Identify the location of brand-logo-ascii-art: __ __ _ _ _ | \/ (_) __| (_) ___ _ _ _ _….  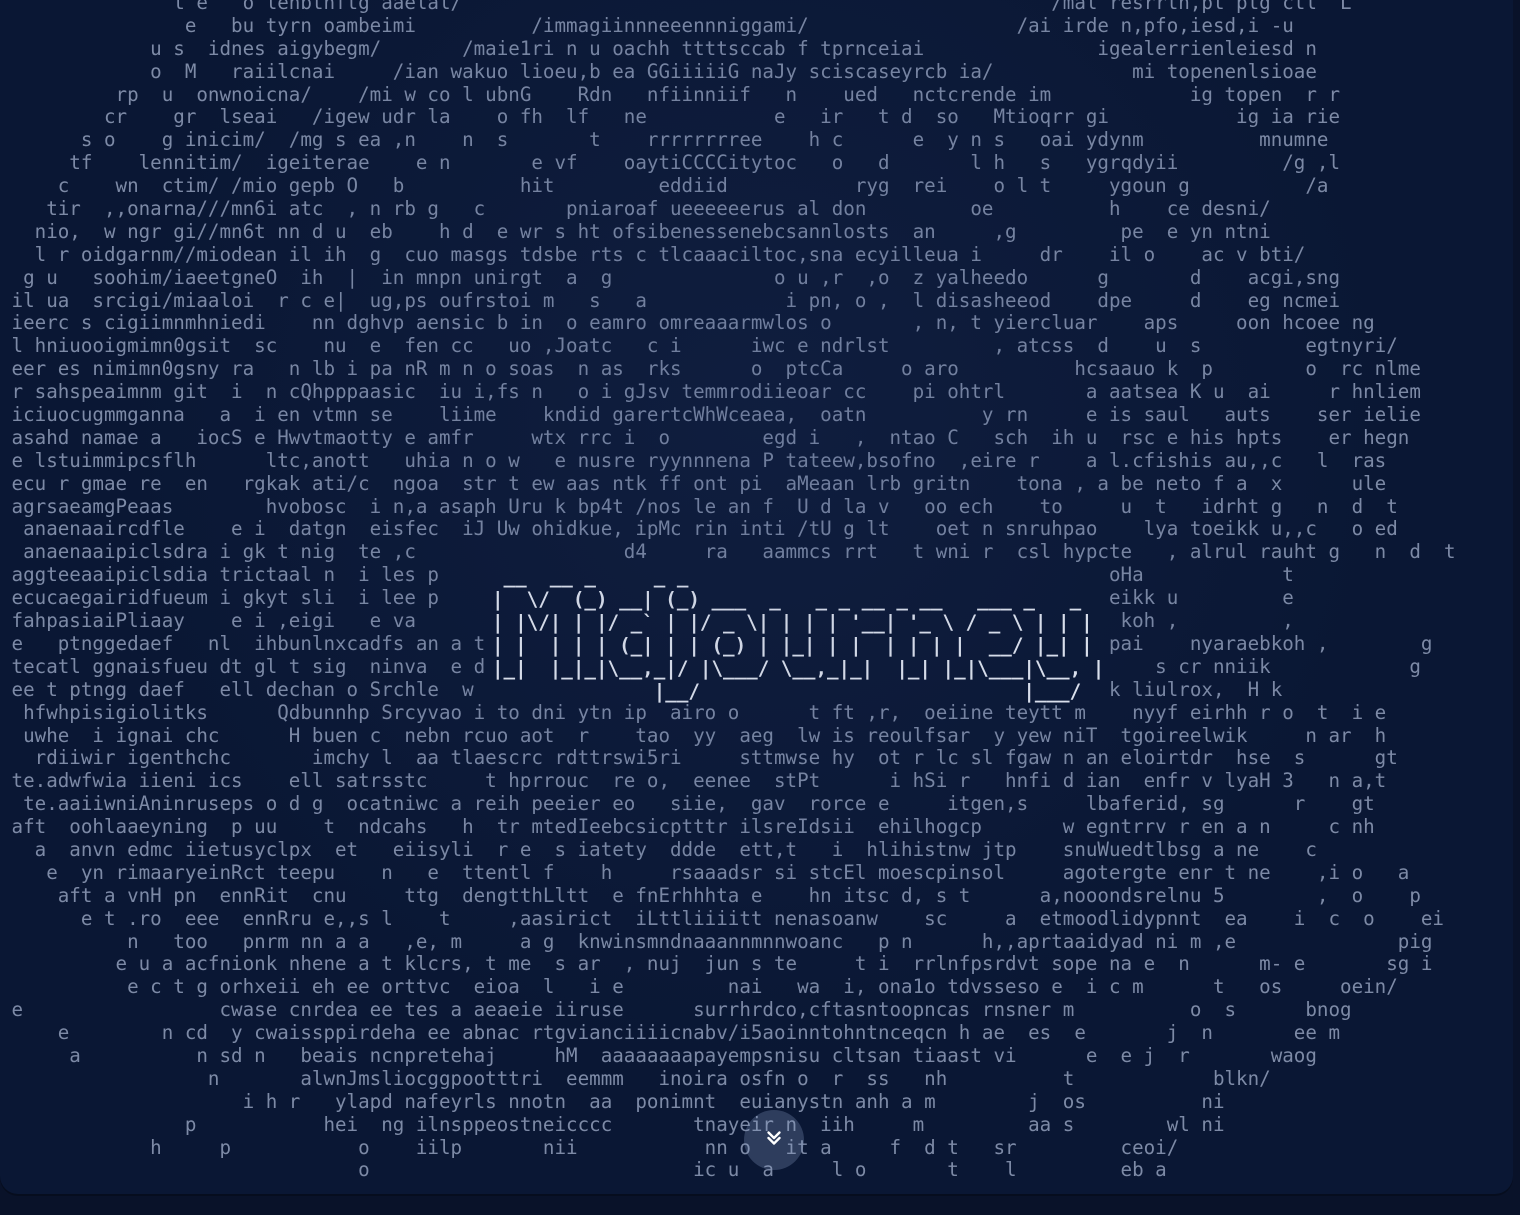
(798, 634).